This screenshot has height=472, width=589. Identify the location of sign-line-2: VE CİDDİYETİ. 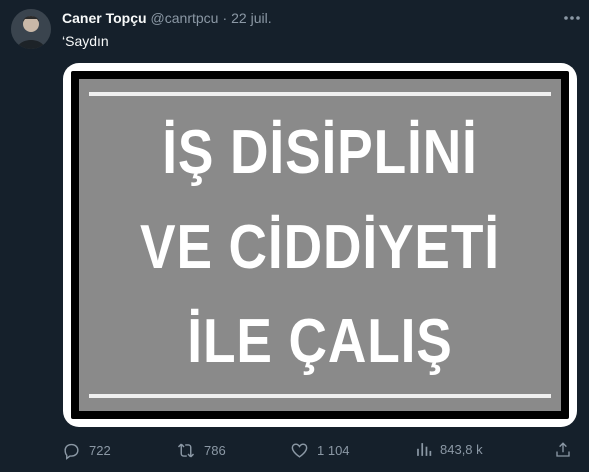
(320, 247).